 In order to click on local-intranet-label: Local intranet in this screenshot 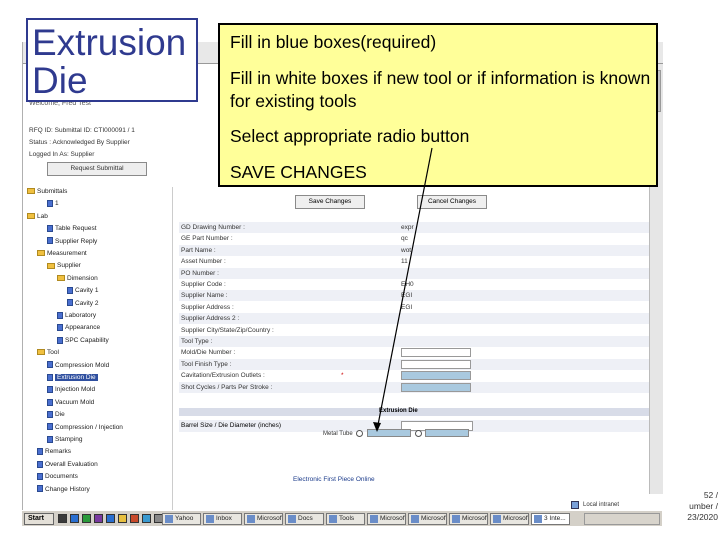, I will do `click(601, 505)`.